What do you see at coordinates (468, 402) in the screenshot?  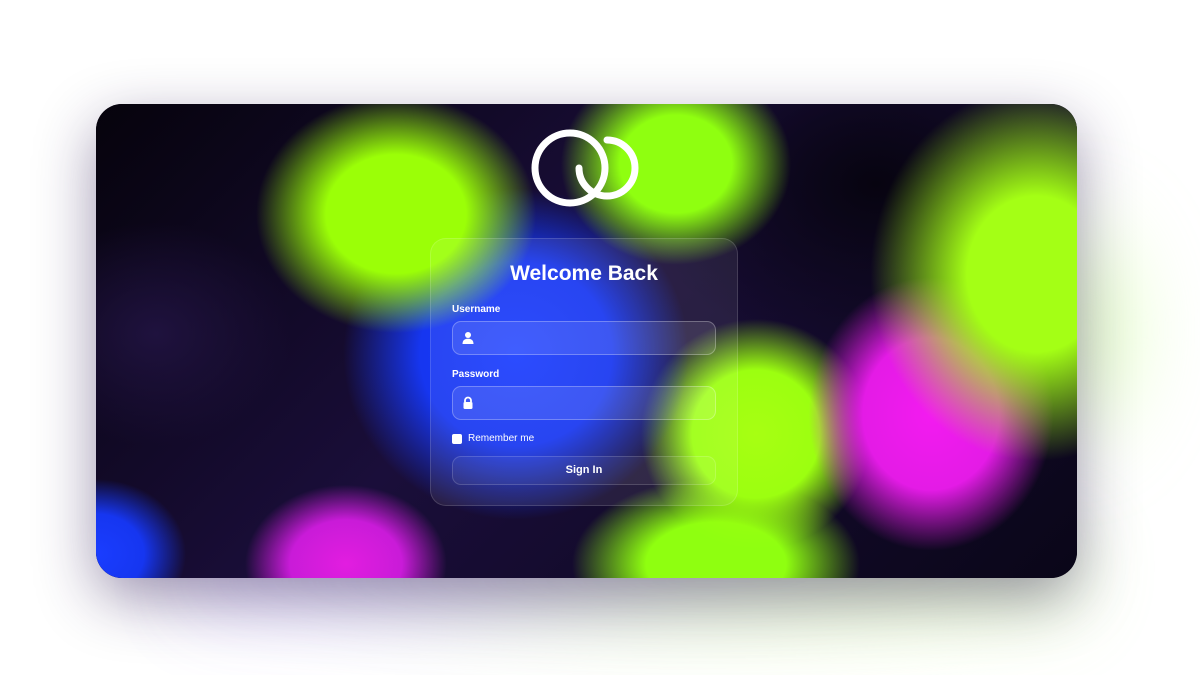 I see `lock-icon` at bounding box center [468, 402].